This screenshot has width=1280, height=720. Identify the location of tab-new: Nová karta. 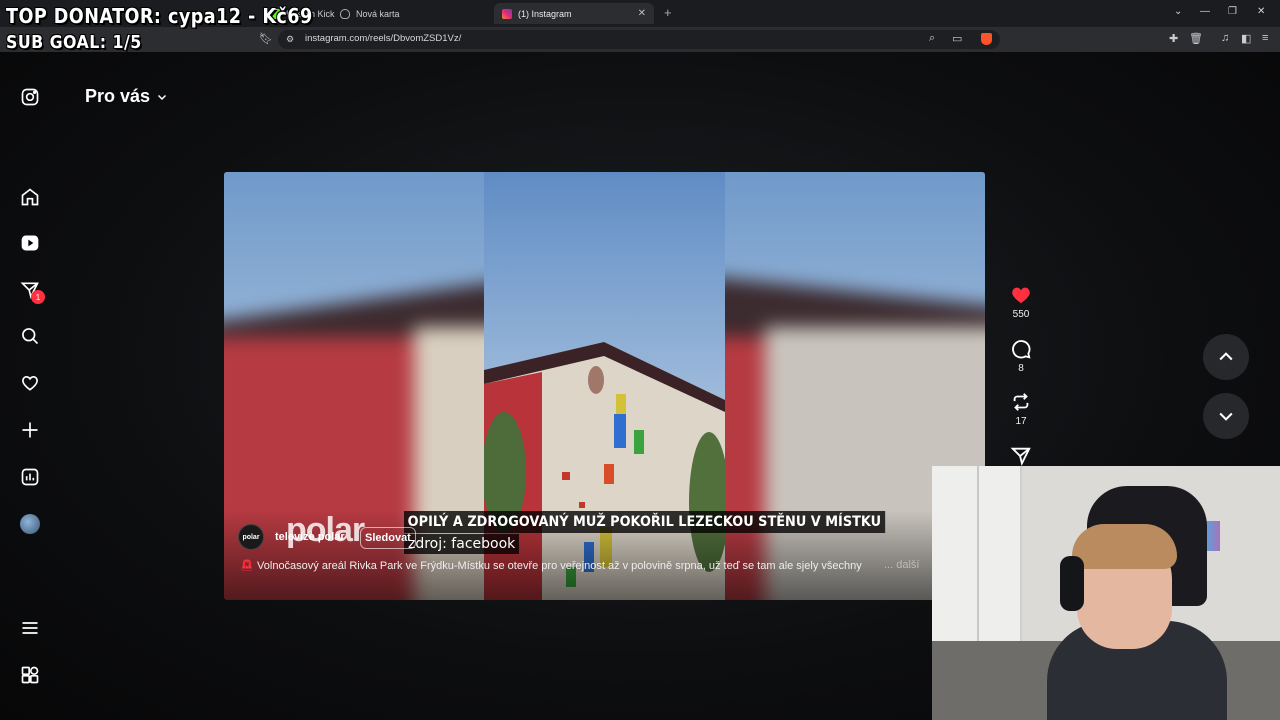
(370, 13).